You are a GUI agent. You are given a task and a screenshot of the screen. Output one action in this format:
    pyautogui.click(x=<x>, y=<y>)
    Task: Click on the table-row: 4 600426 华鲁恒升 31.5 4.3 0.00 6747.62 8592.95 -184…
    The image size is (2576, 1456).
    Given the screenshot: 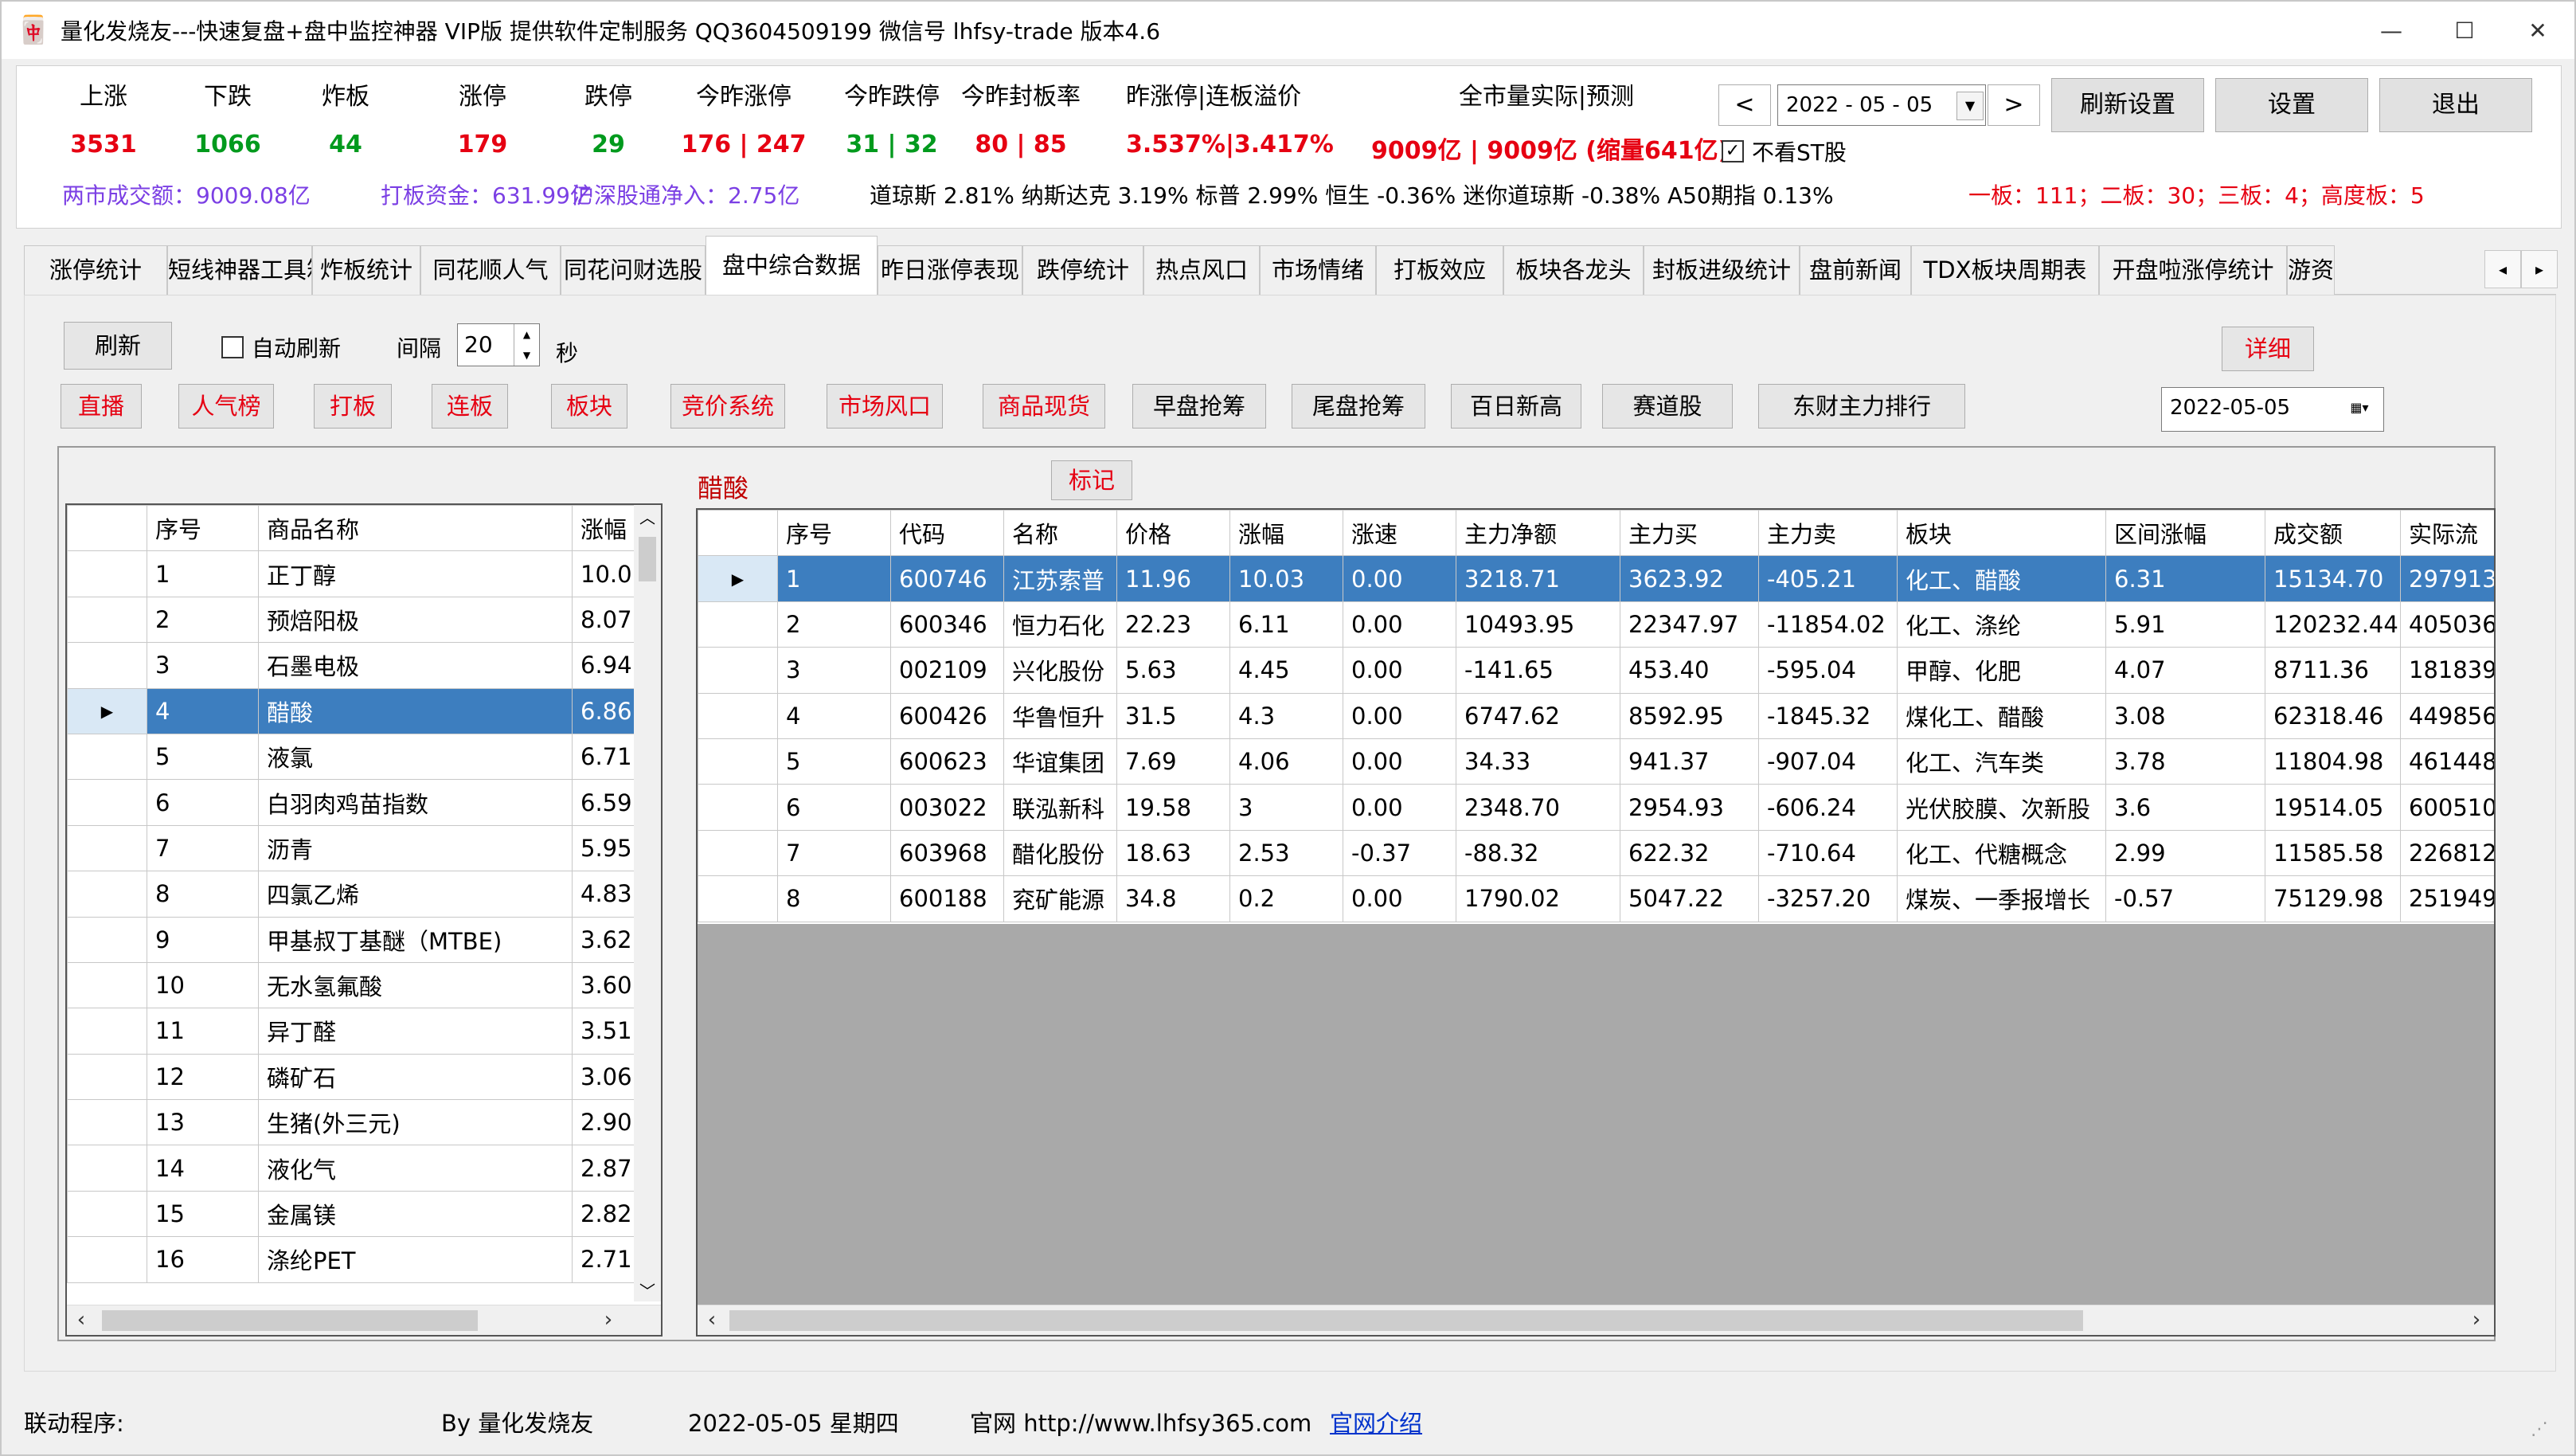 What is the action you would take?
    pyautogui.click(x=1596, y=715)
    